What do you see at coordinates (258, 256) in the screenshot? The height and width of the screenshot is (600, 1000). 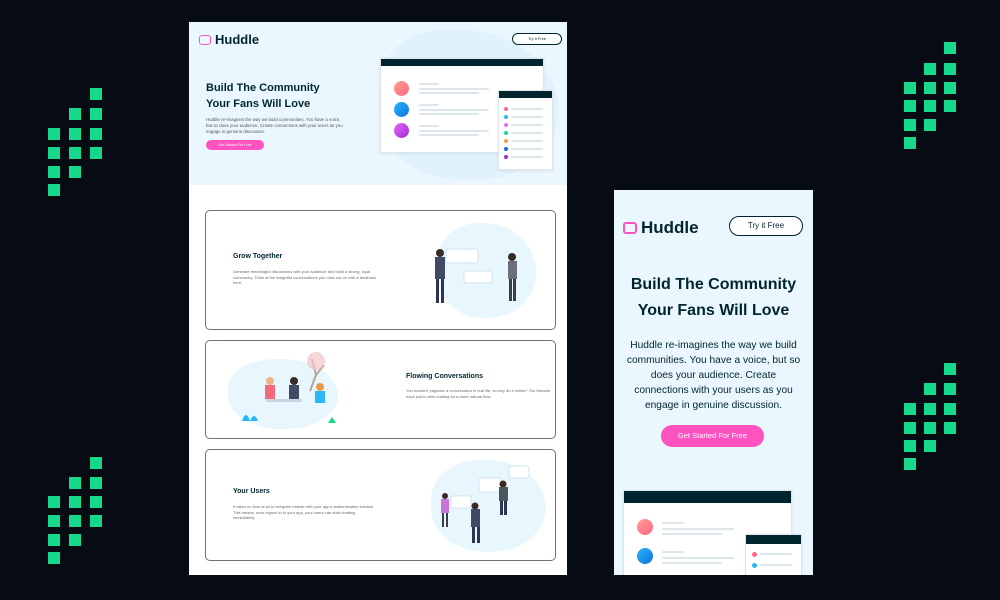 I see `feature-title: Grow Together` at bounding box center [258, 256].